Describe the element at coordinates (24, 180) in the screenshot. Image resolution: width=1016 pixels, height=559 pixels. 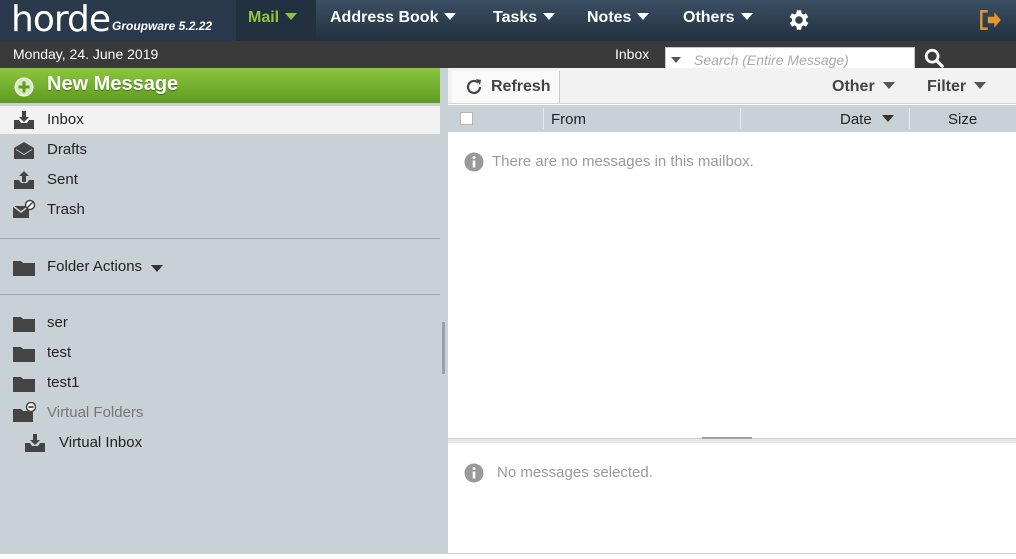
I see `sent-icon` at that location.